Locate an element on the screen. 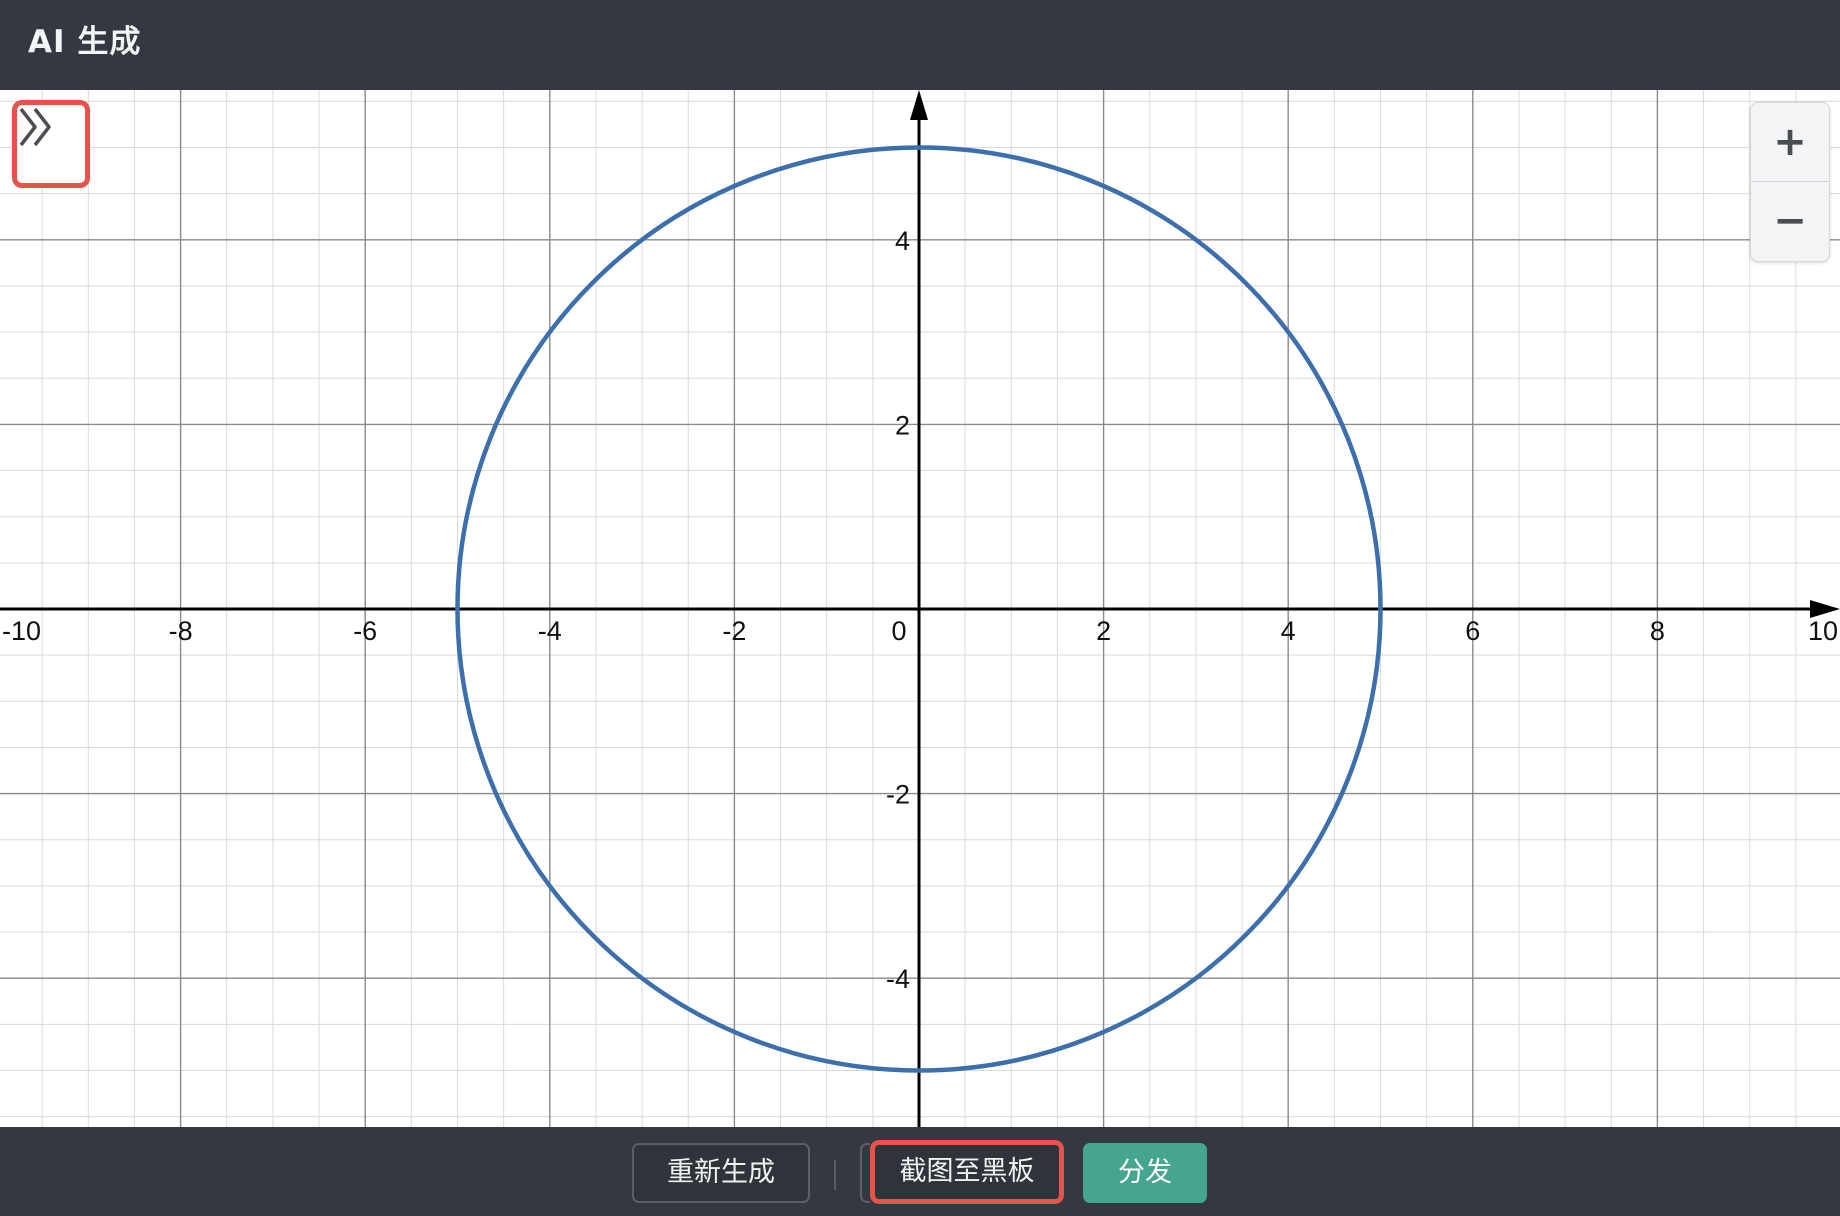 This screenshot has width=1840, height=1216. y-tick-label: -2 is located at coordinates (898, 795).